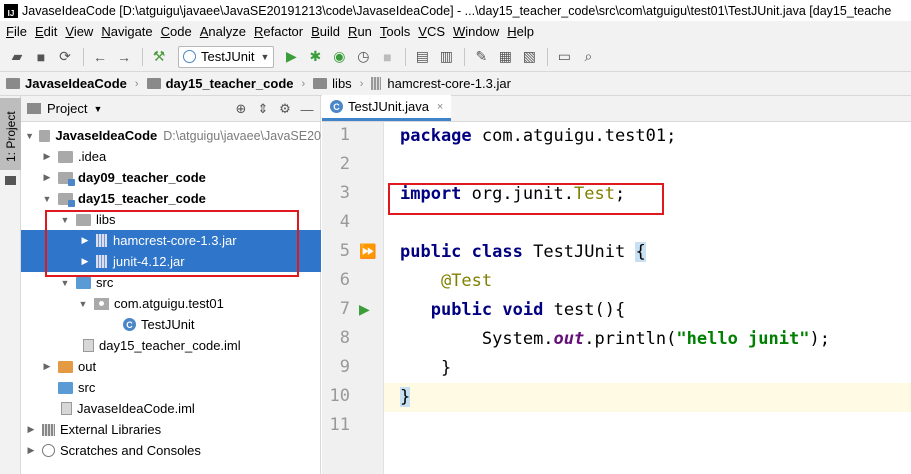 The image size is (911, 474). I want to click on line-number: 5, so click(344, 251).